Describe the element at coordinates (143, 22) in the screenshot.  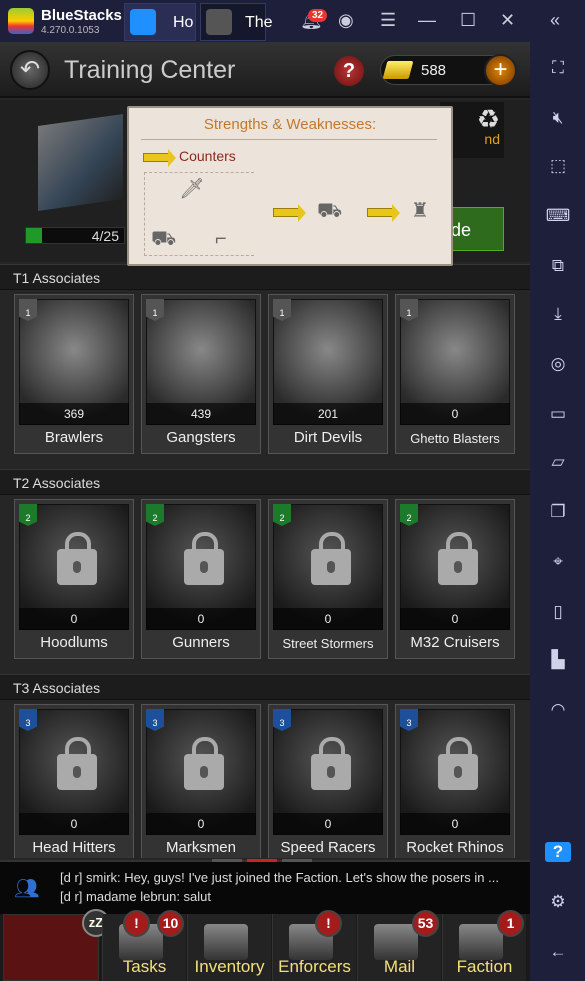
I see `home-icon` at that location.